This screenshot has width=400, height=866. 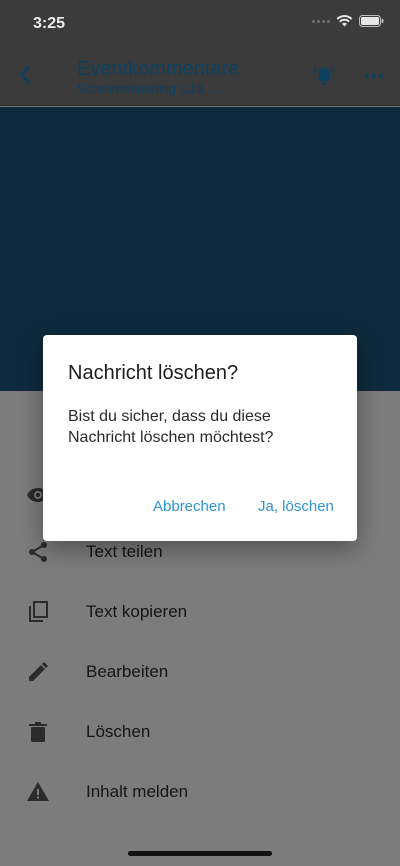 What do you see at coordinates (200, 24) in the screenshot?
I see `status-bar: 3:25` at bounding box center [200, 24].